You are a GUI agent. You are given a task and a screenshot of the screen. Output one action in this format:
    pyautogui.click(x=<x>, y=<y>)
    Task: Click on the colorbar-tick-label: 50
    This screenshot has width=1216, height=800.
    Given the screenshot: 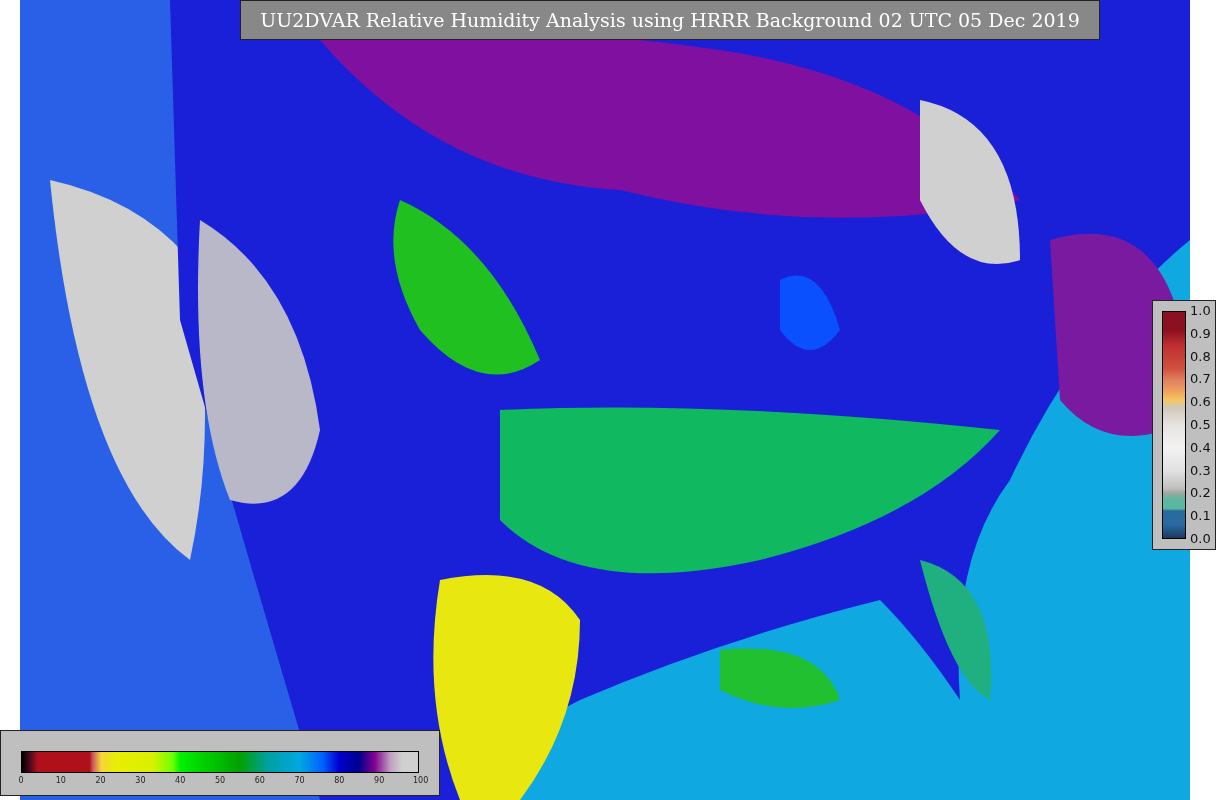 What is the action you would take?
    pyautogui.click(x=220, y=780)
    